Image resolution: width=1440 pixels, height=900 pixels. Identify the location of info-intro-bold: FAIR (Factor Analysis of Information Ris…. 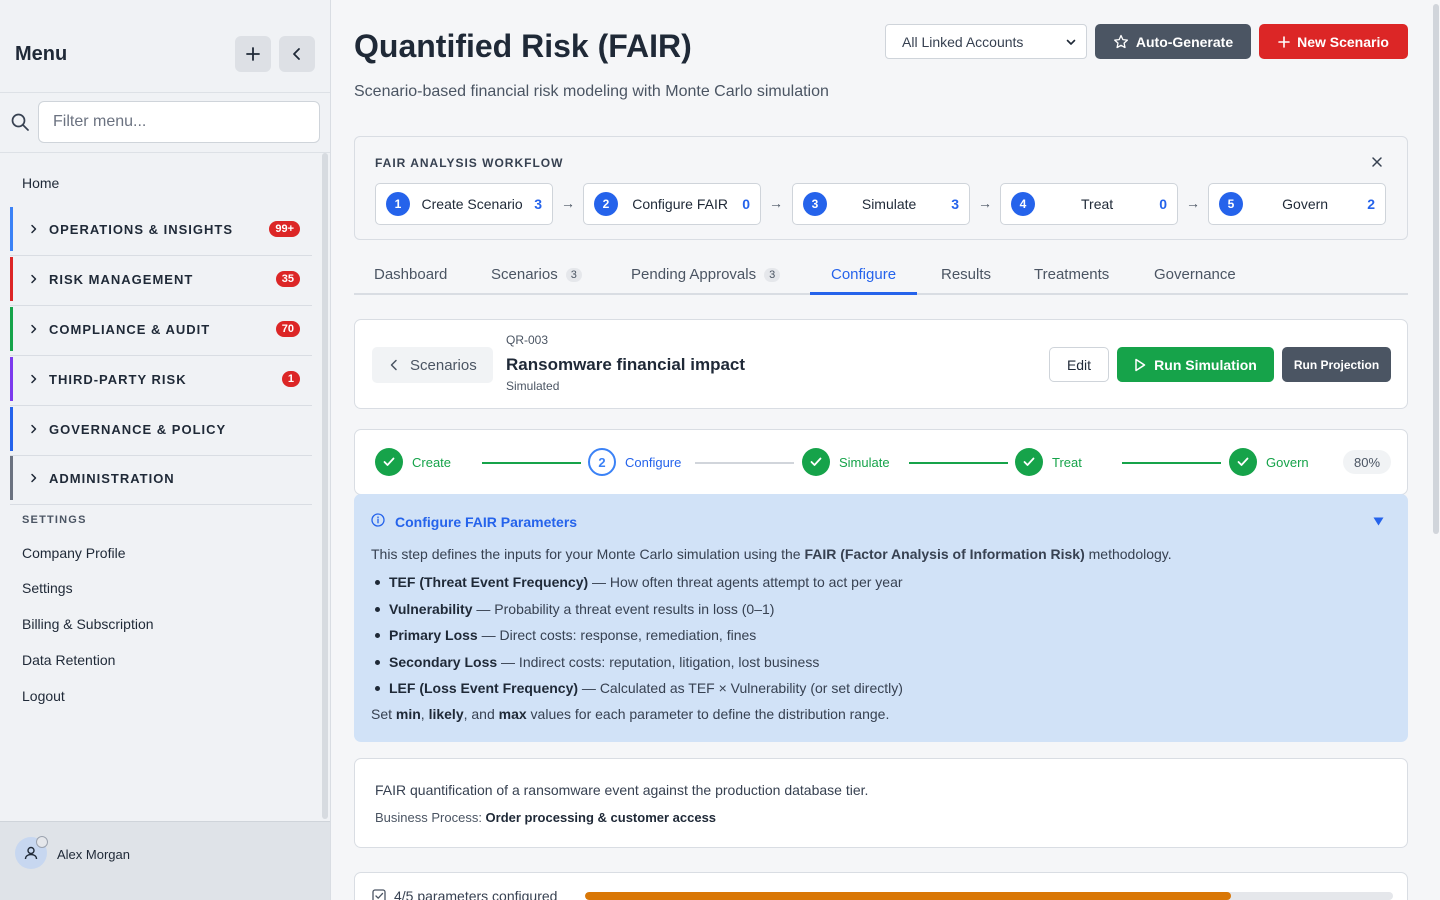
(944, 554).